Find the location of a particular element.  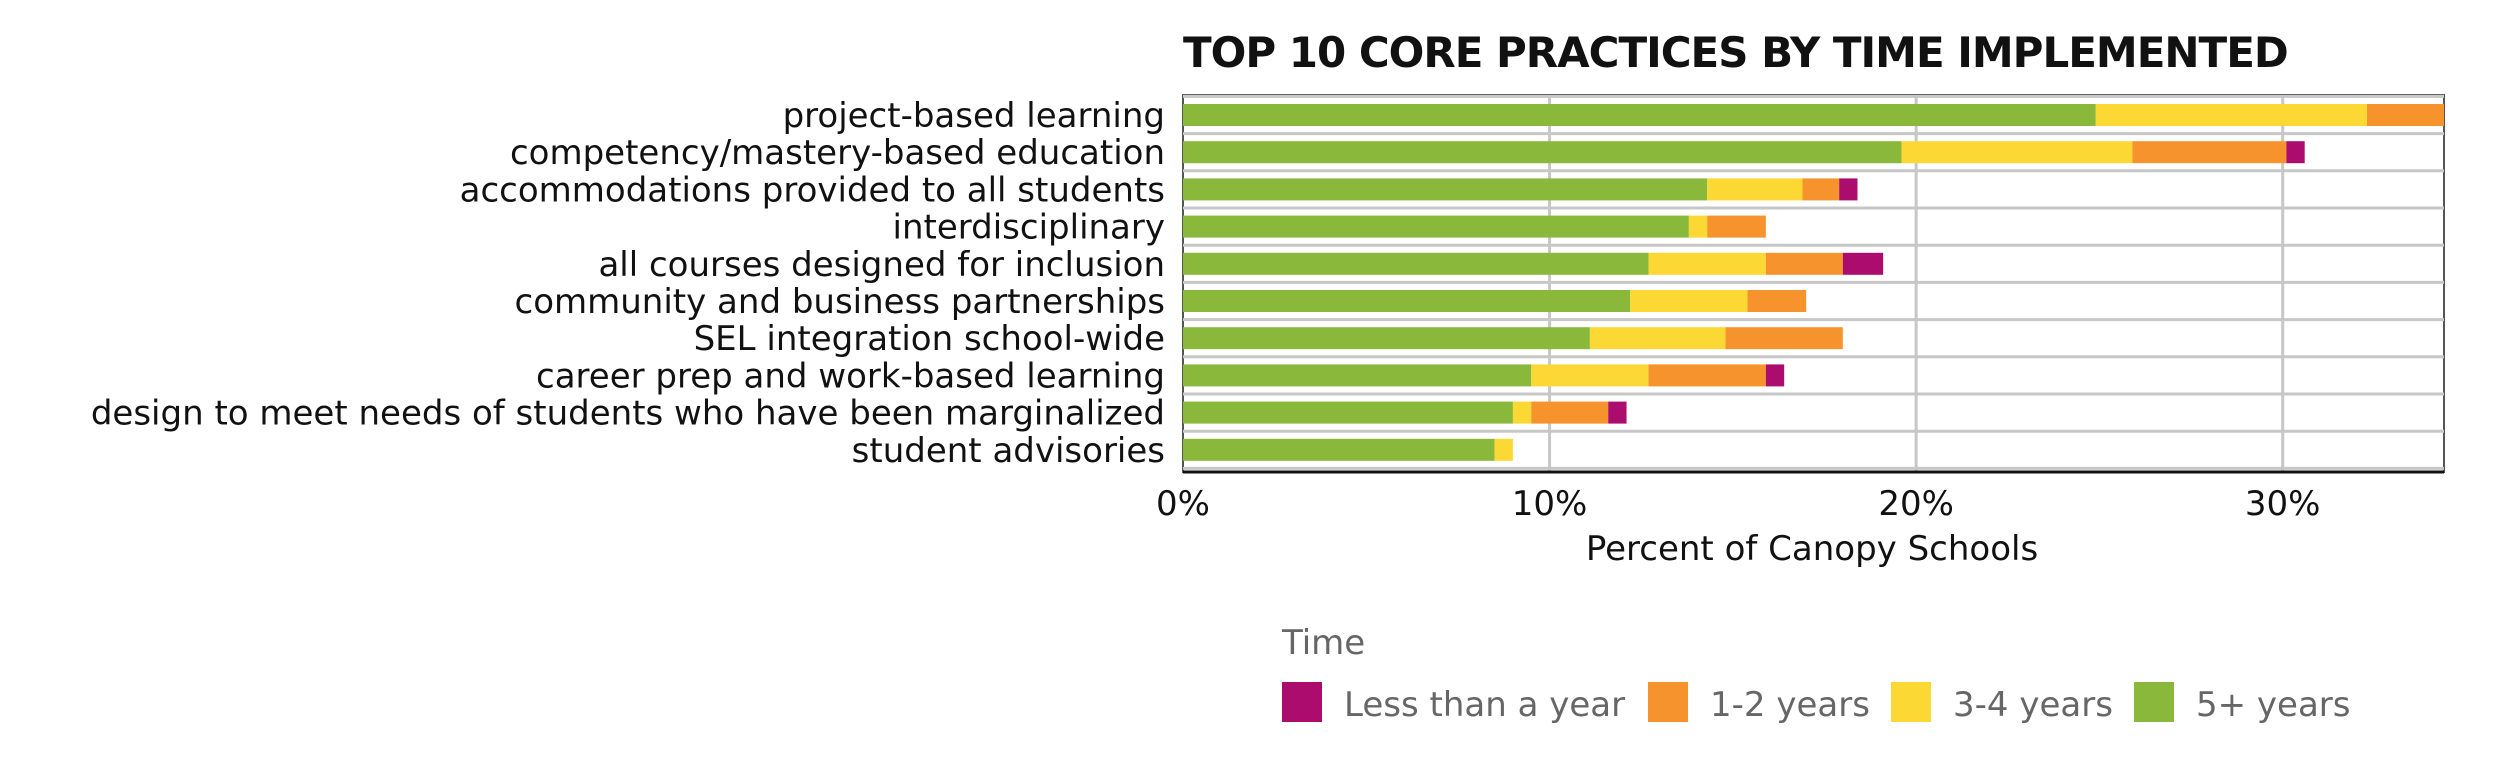

x-axis-title: Percent of Canopy Schools is located at coordinates (1812, 549).